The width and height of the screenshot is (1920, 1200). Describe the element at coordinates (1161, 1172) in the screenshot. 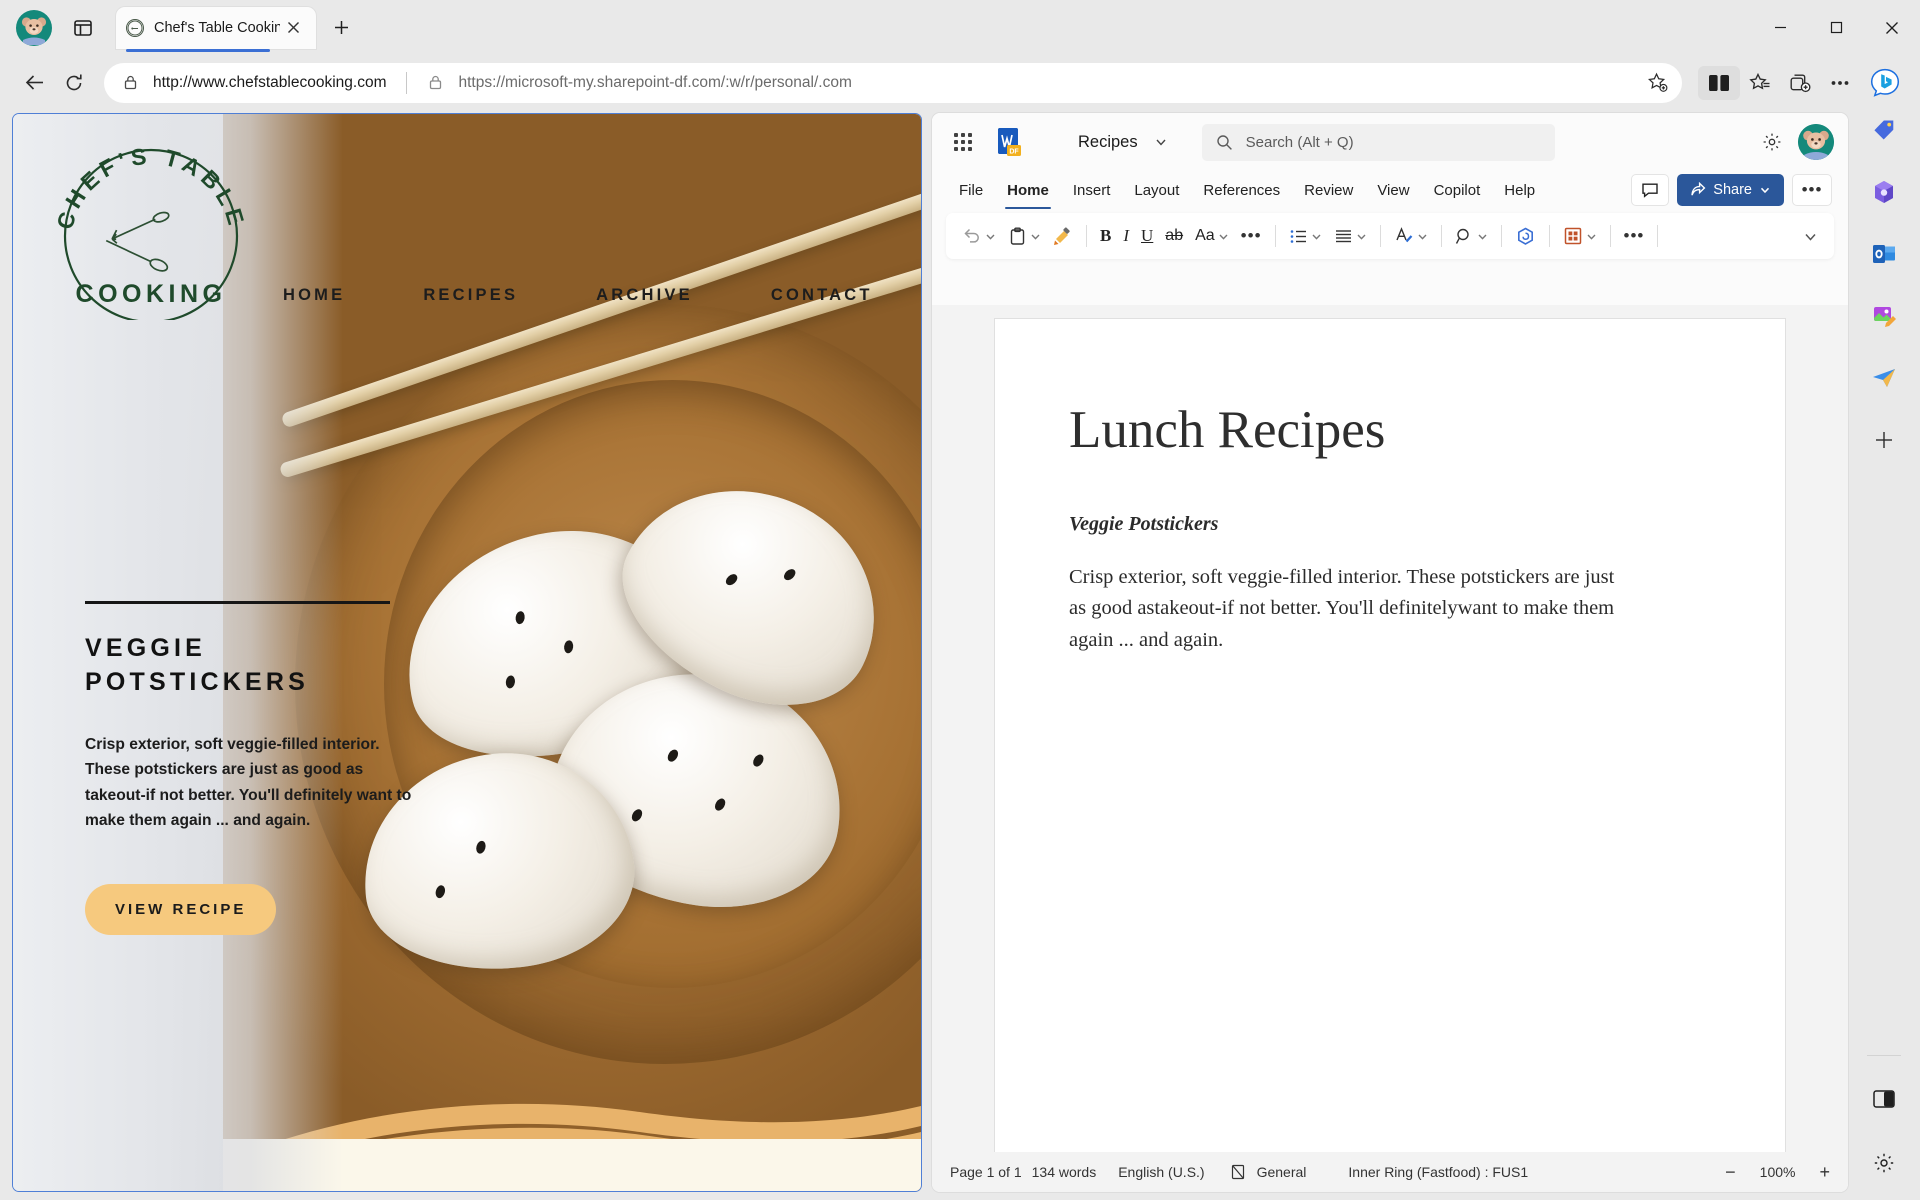

I see `language-indicator: English (U.S.)` at that location.